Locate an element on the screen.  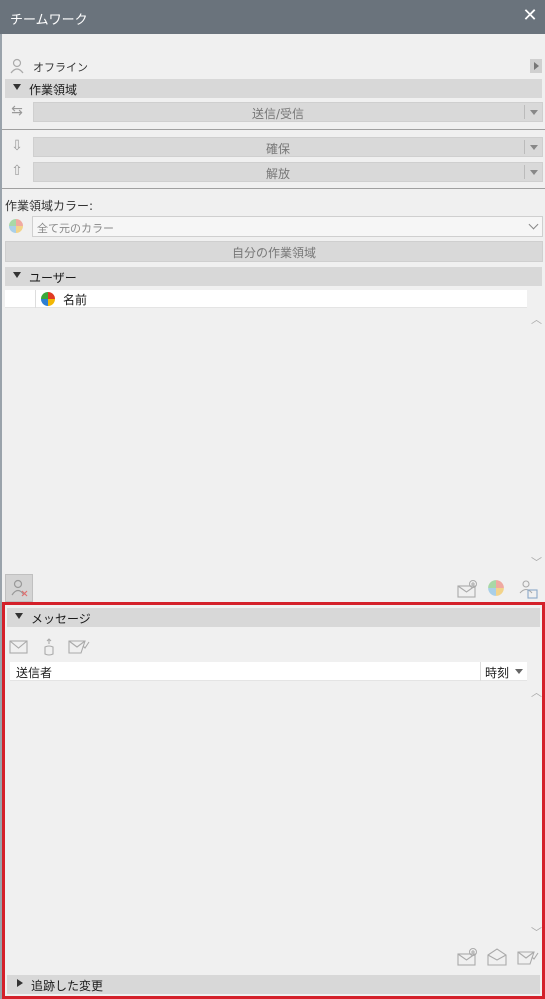
messages-header-label: メッセージ is located at coordinates (61, 619).